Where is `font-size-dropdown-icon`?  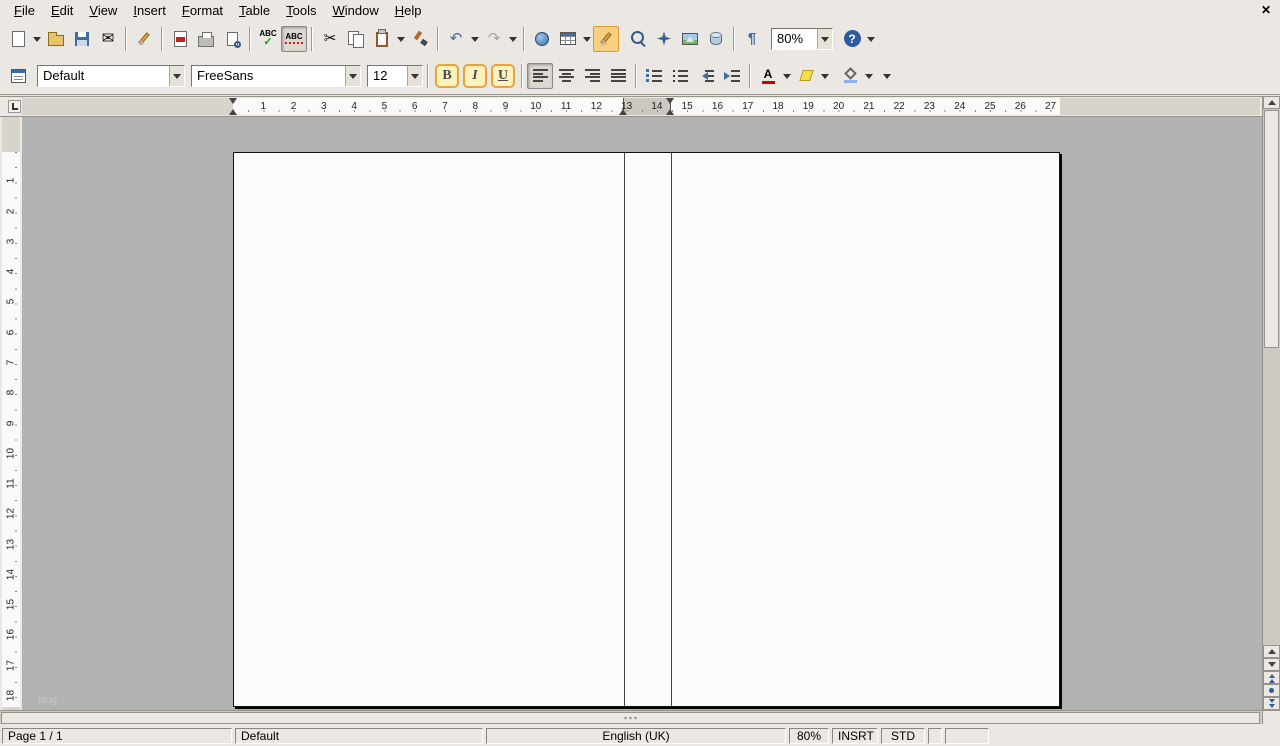 font-size-dropdown-icon is located at coordinates (414, 75).